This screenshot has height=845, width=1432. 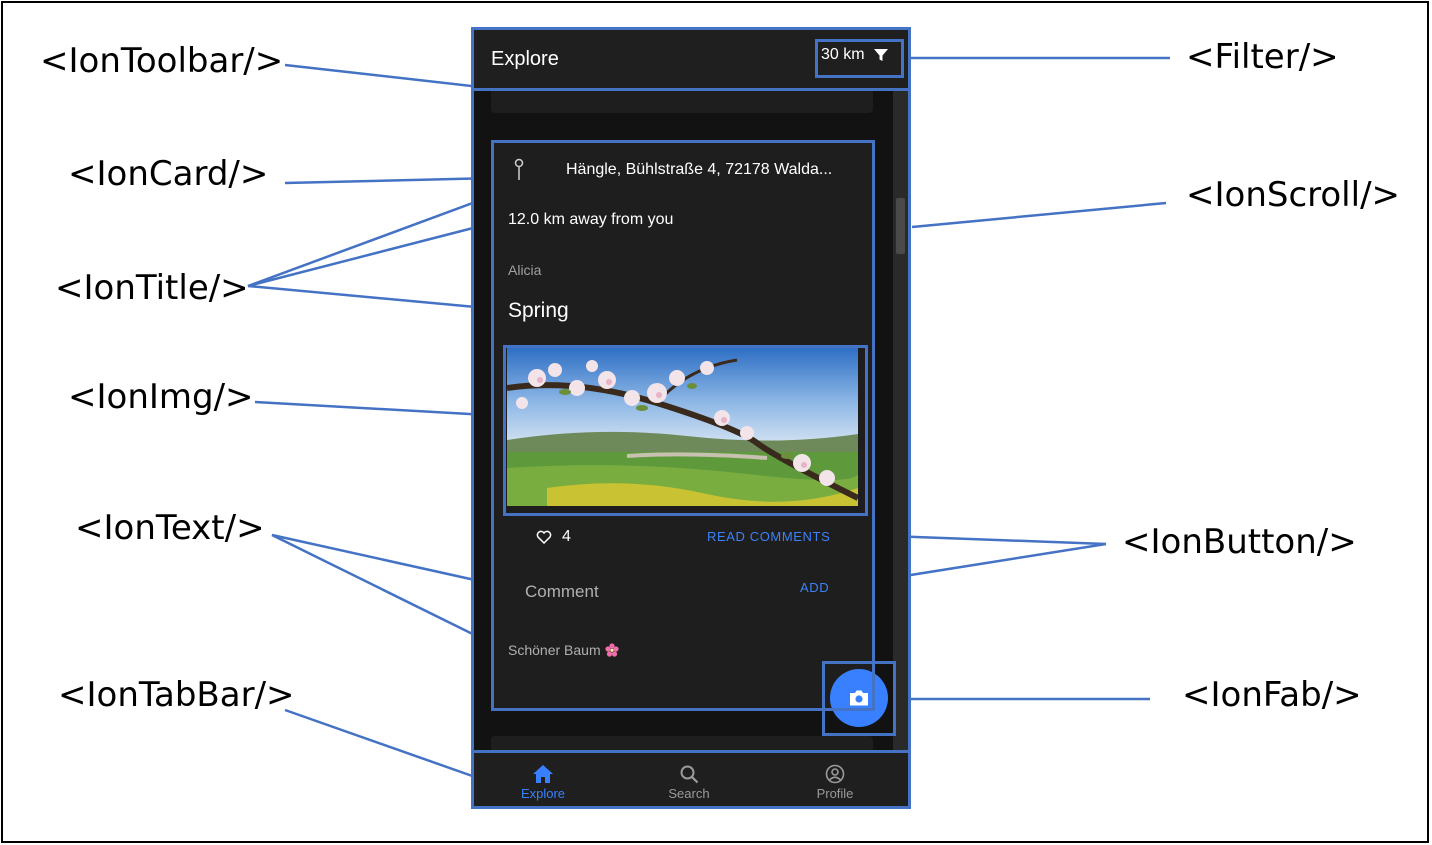 What do you see at coordinates (843, 54) in the screenshot?
I see `filter-value: 30 km` at bounding box center [843, 54].